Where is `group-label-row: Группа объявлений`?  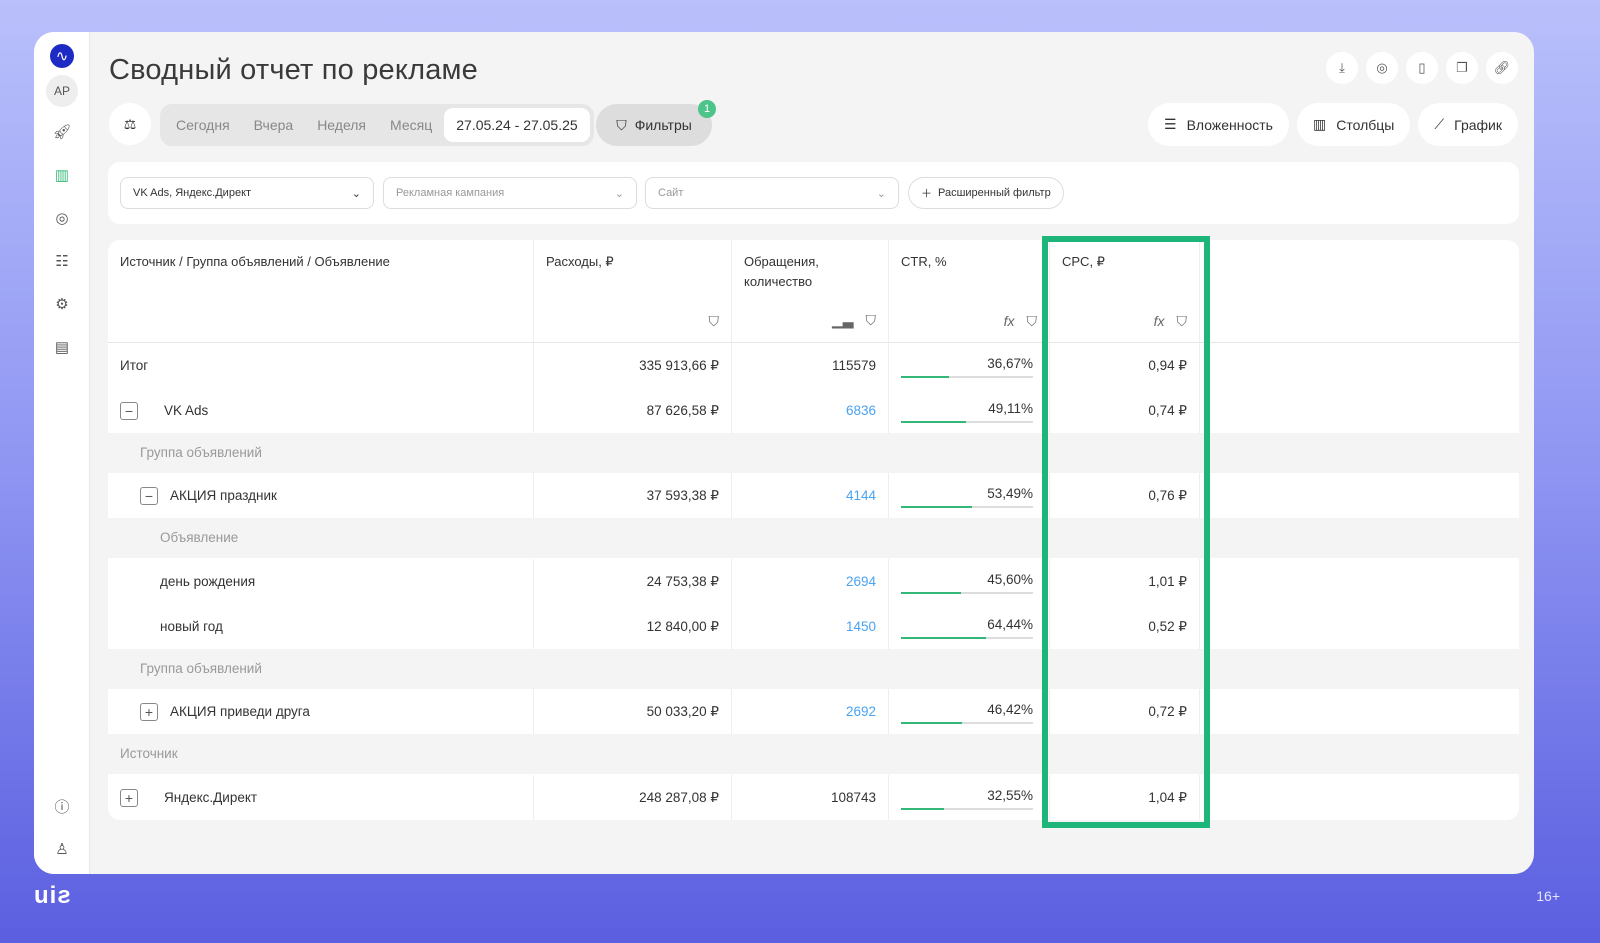
group-label-row: Группа объявлений is located at coordinates (813, 669).